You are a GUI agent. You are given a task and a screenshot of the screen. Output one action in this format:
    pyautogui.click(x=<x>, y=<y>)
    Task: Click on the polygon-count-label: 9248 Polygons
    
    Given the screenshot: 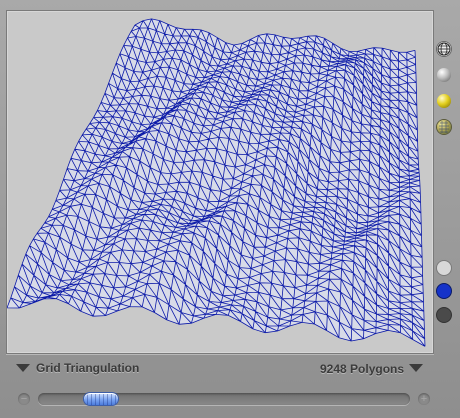 What is the action you would take?
    pyautogui.click(x=362, y=369)
    